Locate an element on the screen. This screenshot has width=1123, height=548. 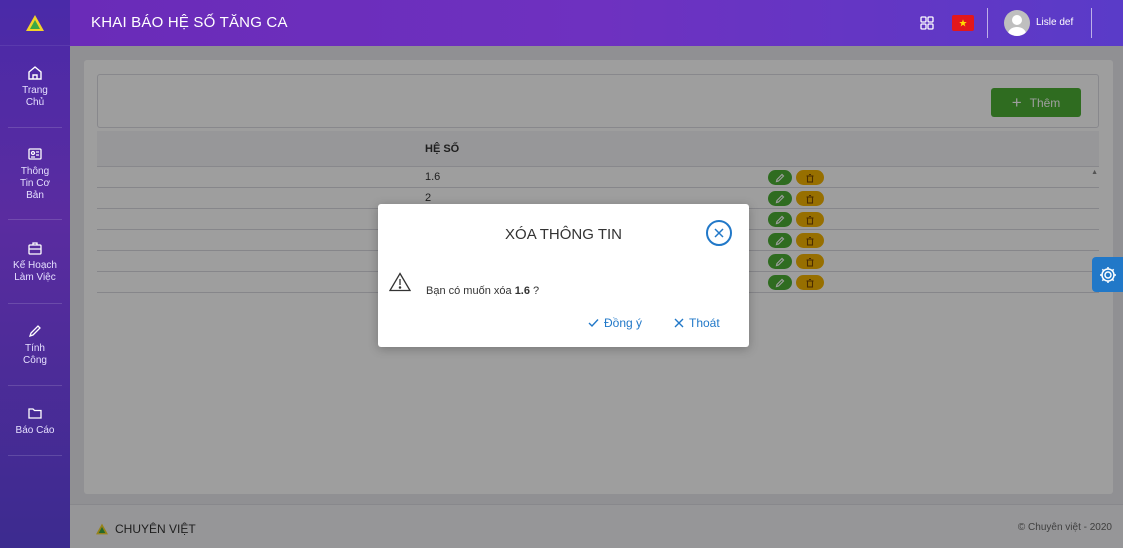
confirm-button: Đồng ý is located at coordinates (615, 323).